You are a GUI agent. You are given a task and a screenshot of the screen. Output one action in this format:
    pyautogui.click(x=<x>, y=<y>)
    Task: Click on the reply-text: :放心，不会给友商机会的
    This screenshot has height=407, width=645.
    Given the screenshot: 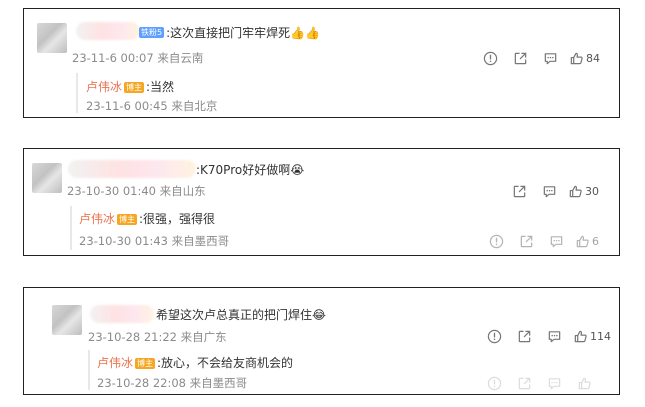 What is the action you would take?
    pyautogui.click(x=225, y=363)
    